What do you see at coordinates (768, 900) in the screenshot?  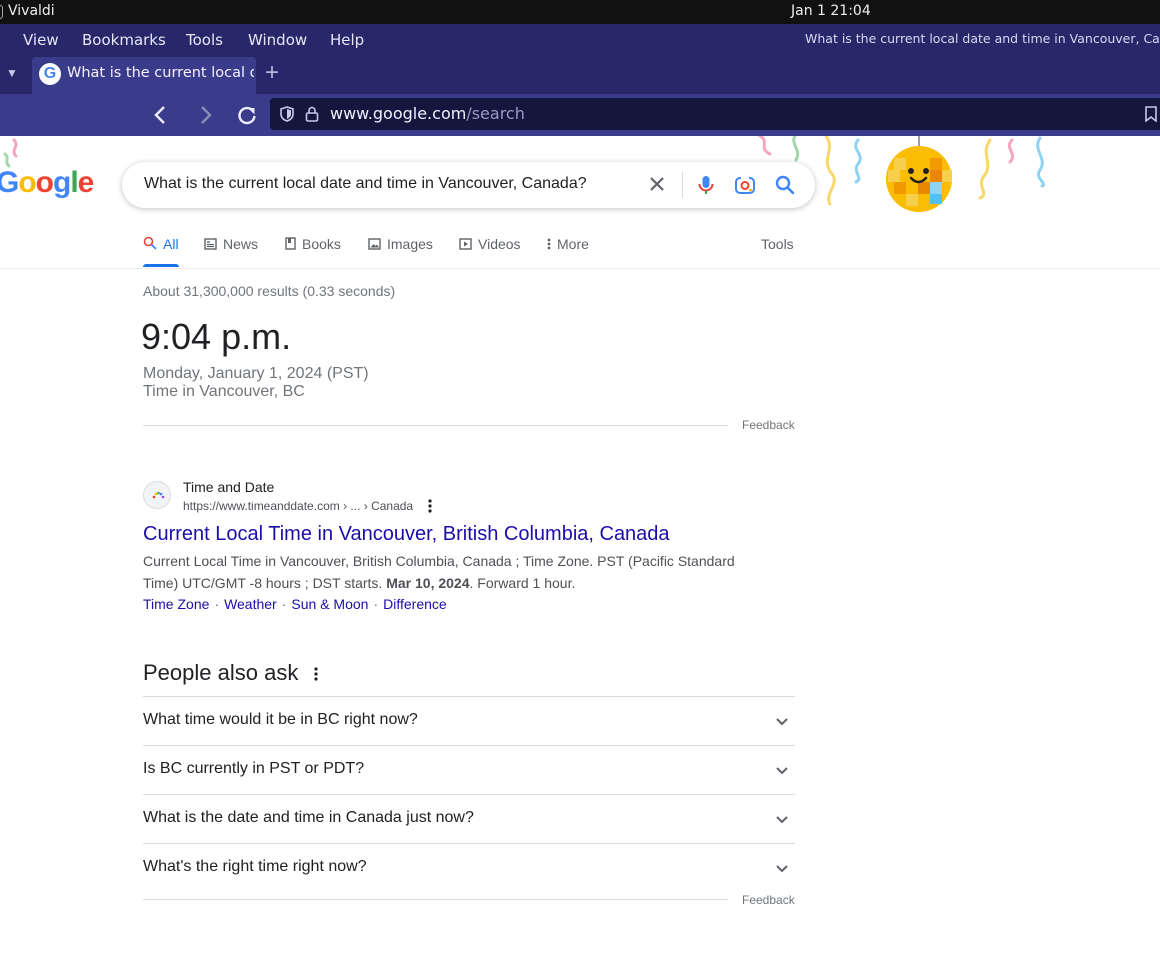 I see `paa-feedback-link: Feedback` at bounding box center [768, 900].